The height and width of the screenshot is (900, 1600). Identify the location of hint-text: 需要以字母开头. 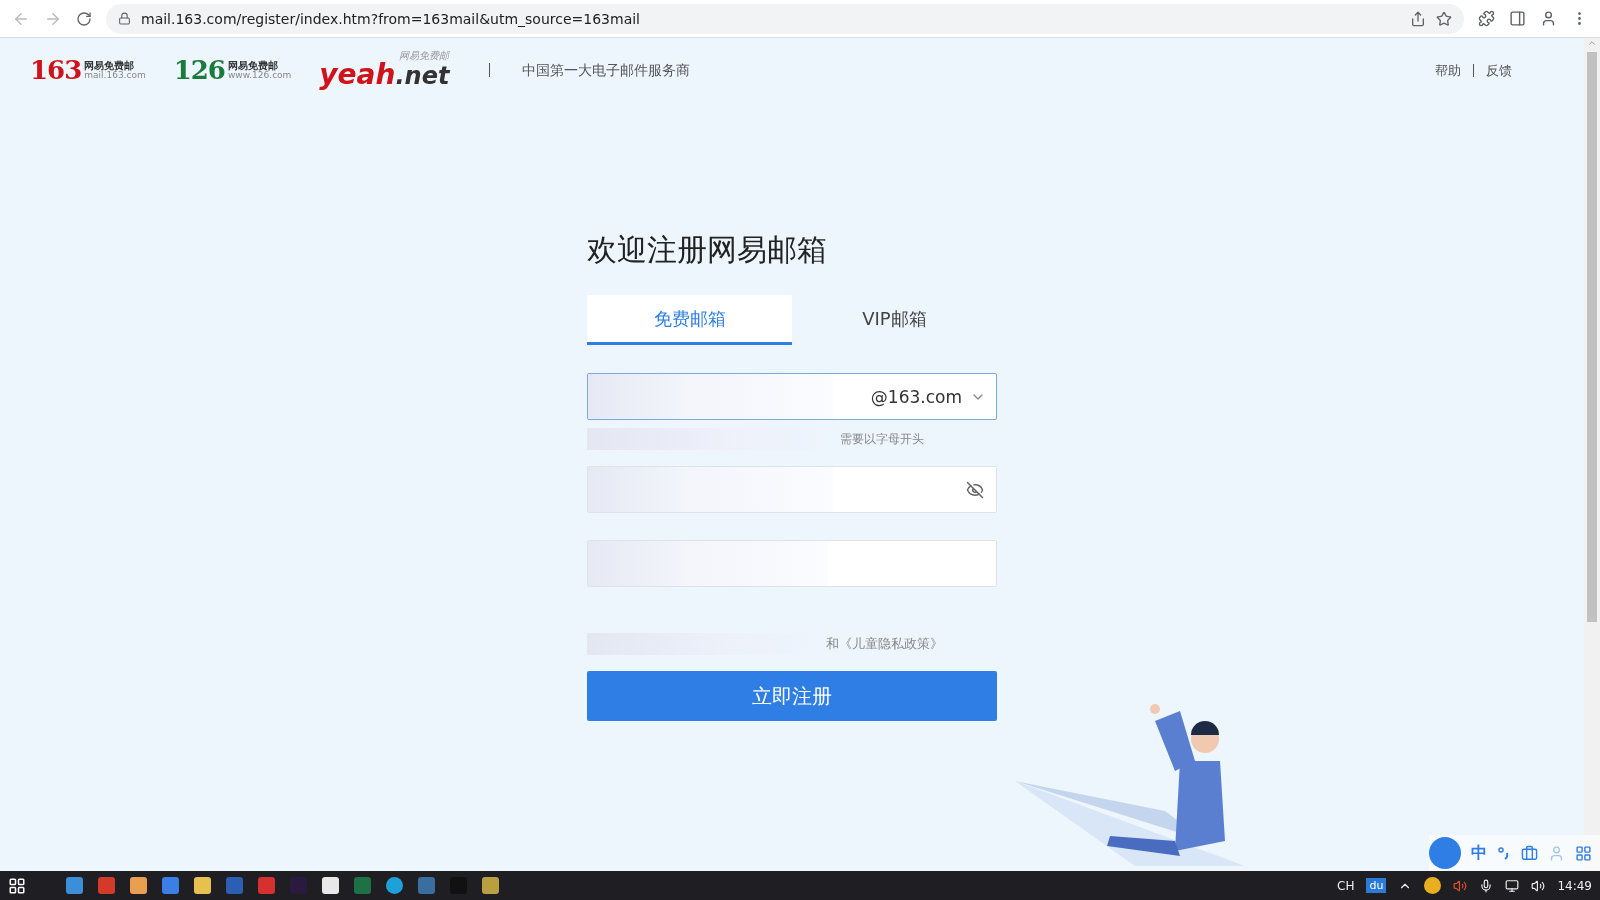
(882, 439).